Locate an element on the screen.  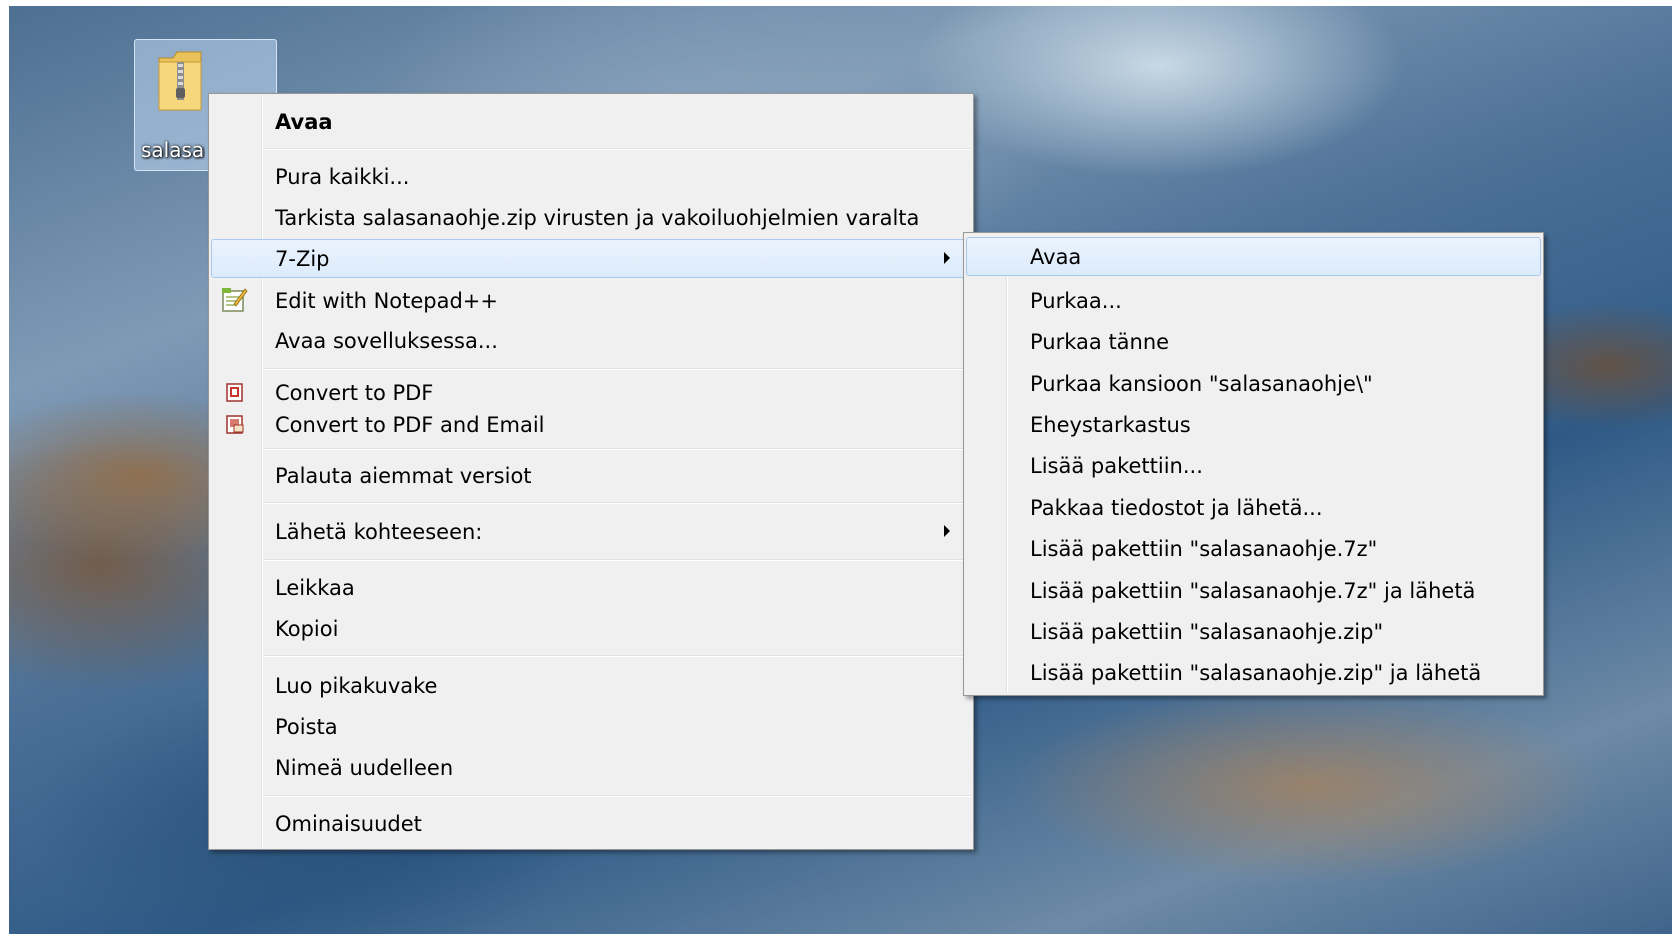
menu-item-cut: Leikkaa is located at coordinates (591, 586).